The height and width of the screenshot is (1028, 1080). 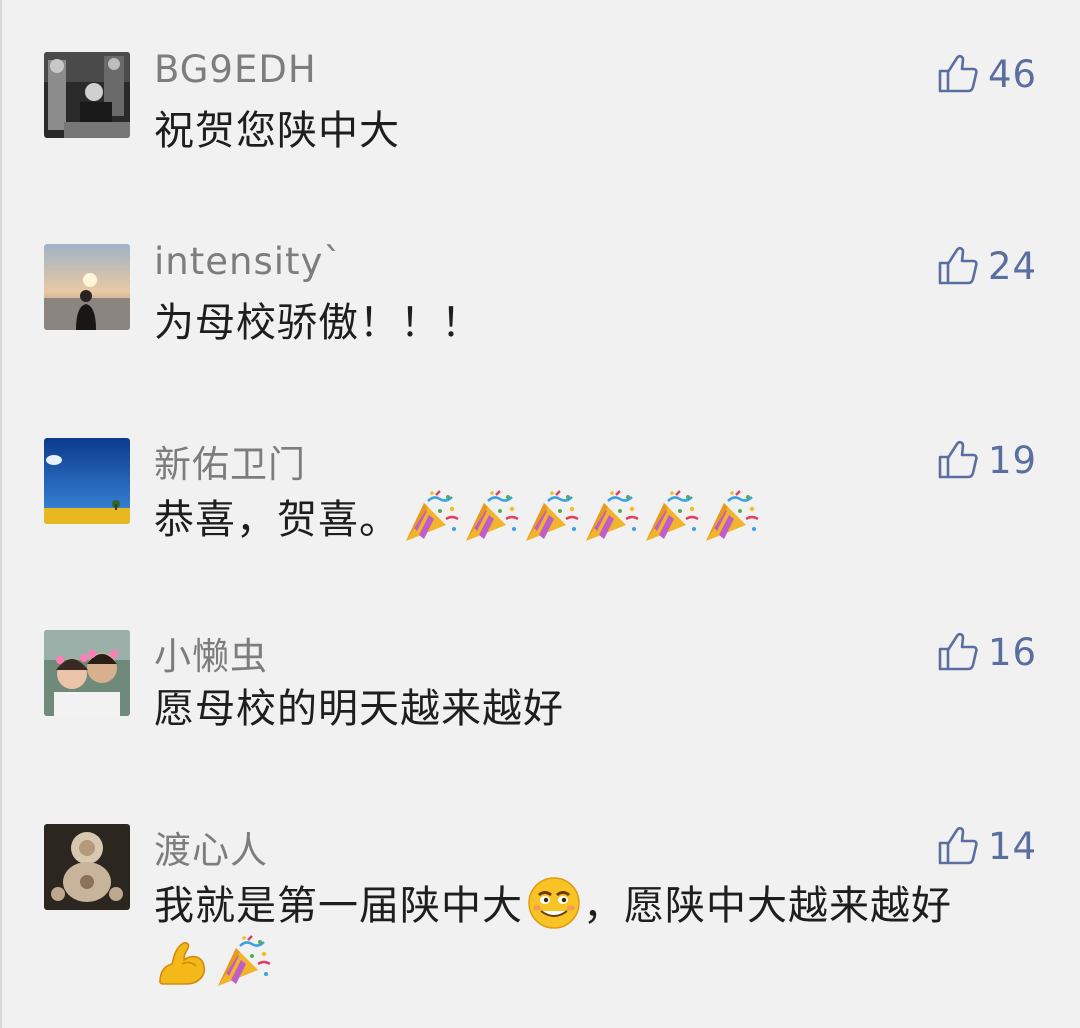 What do you see at coordinates (986, 652) in the screenshot?
I see `like-button: 16` at bounding box center [986, 652].